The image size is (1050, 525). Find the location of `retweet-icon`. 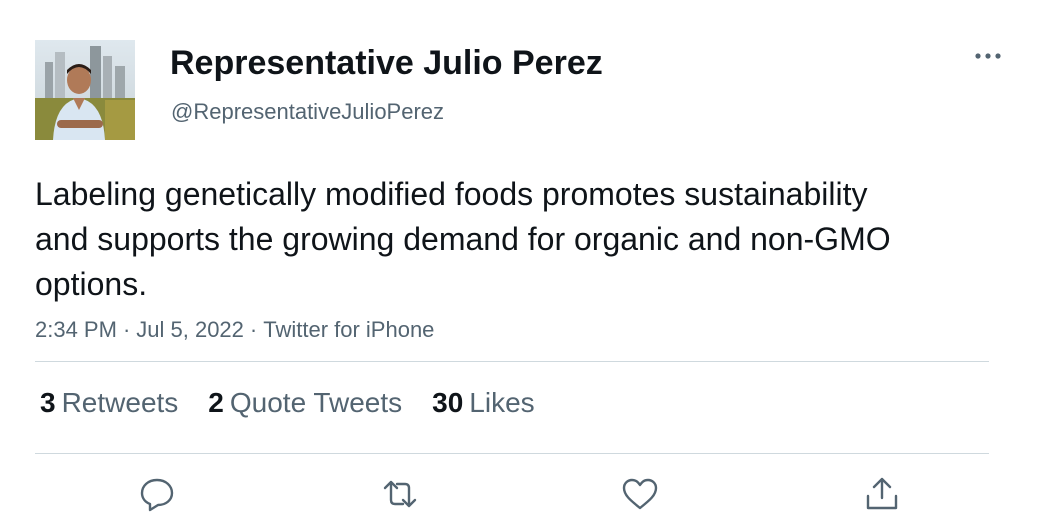

retweet-icon is located at coordinates (400, 494).